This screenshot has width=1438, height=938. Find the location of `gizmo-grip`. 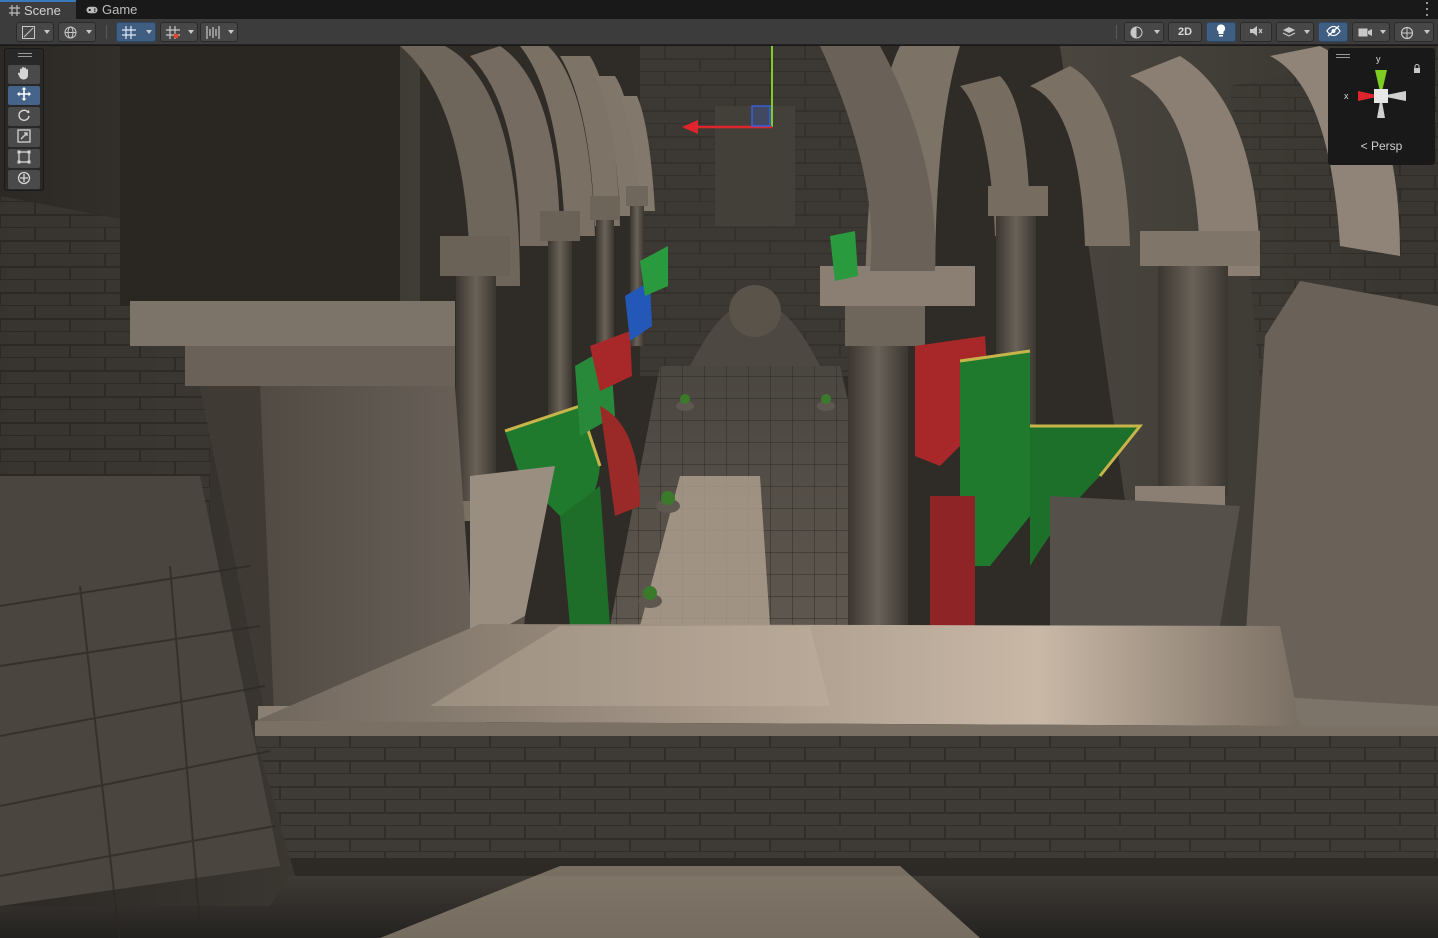

gizmo-grip is located at coordinates (1343, 56).